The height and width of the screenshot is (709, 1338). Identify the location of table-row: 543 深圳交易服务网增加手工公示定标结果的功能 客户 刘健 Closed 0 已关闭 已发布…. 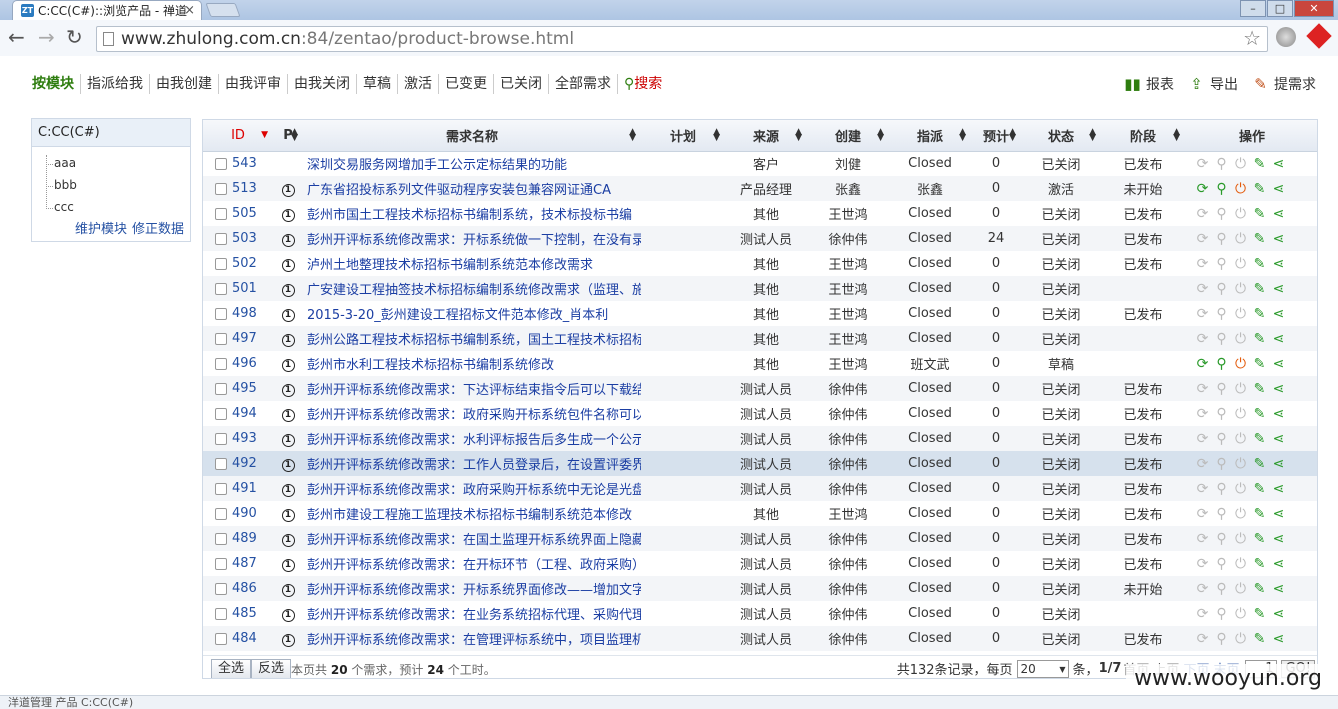
(760, 163).